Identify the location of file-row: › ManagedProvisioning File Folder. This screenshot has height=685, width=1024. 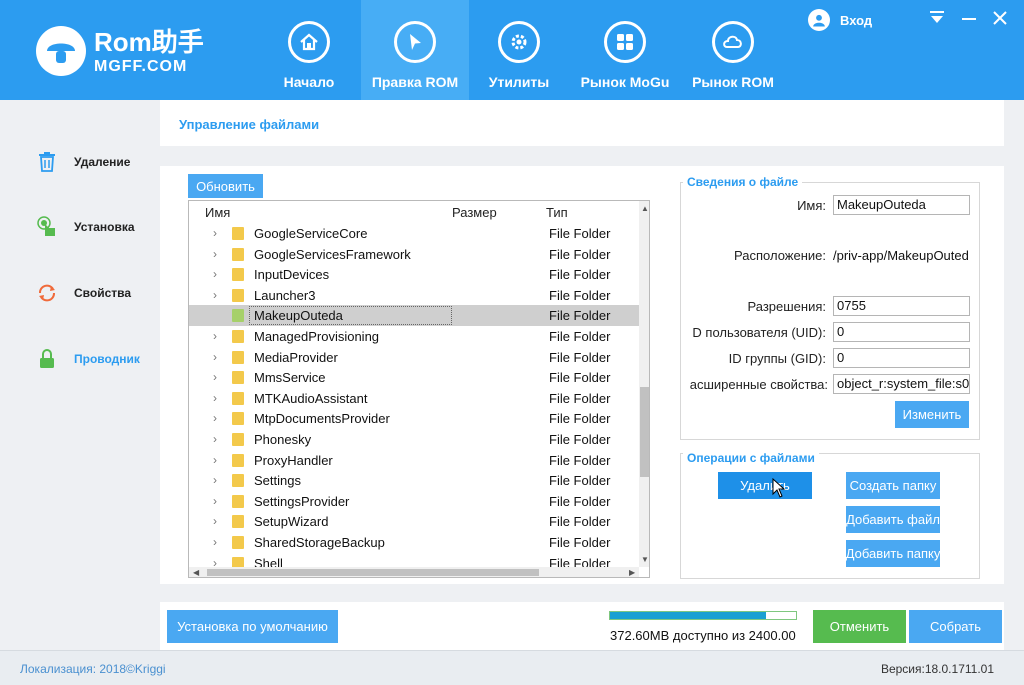
(414, 336).